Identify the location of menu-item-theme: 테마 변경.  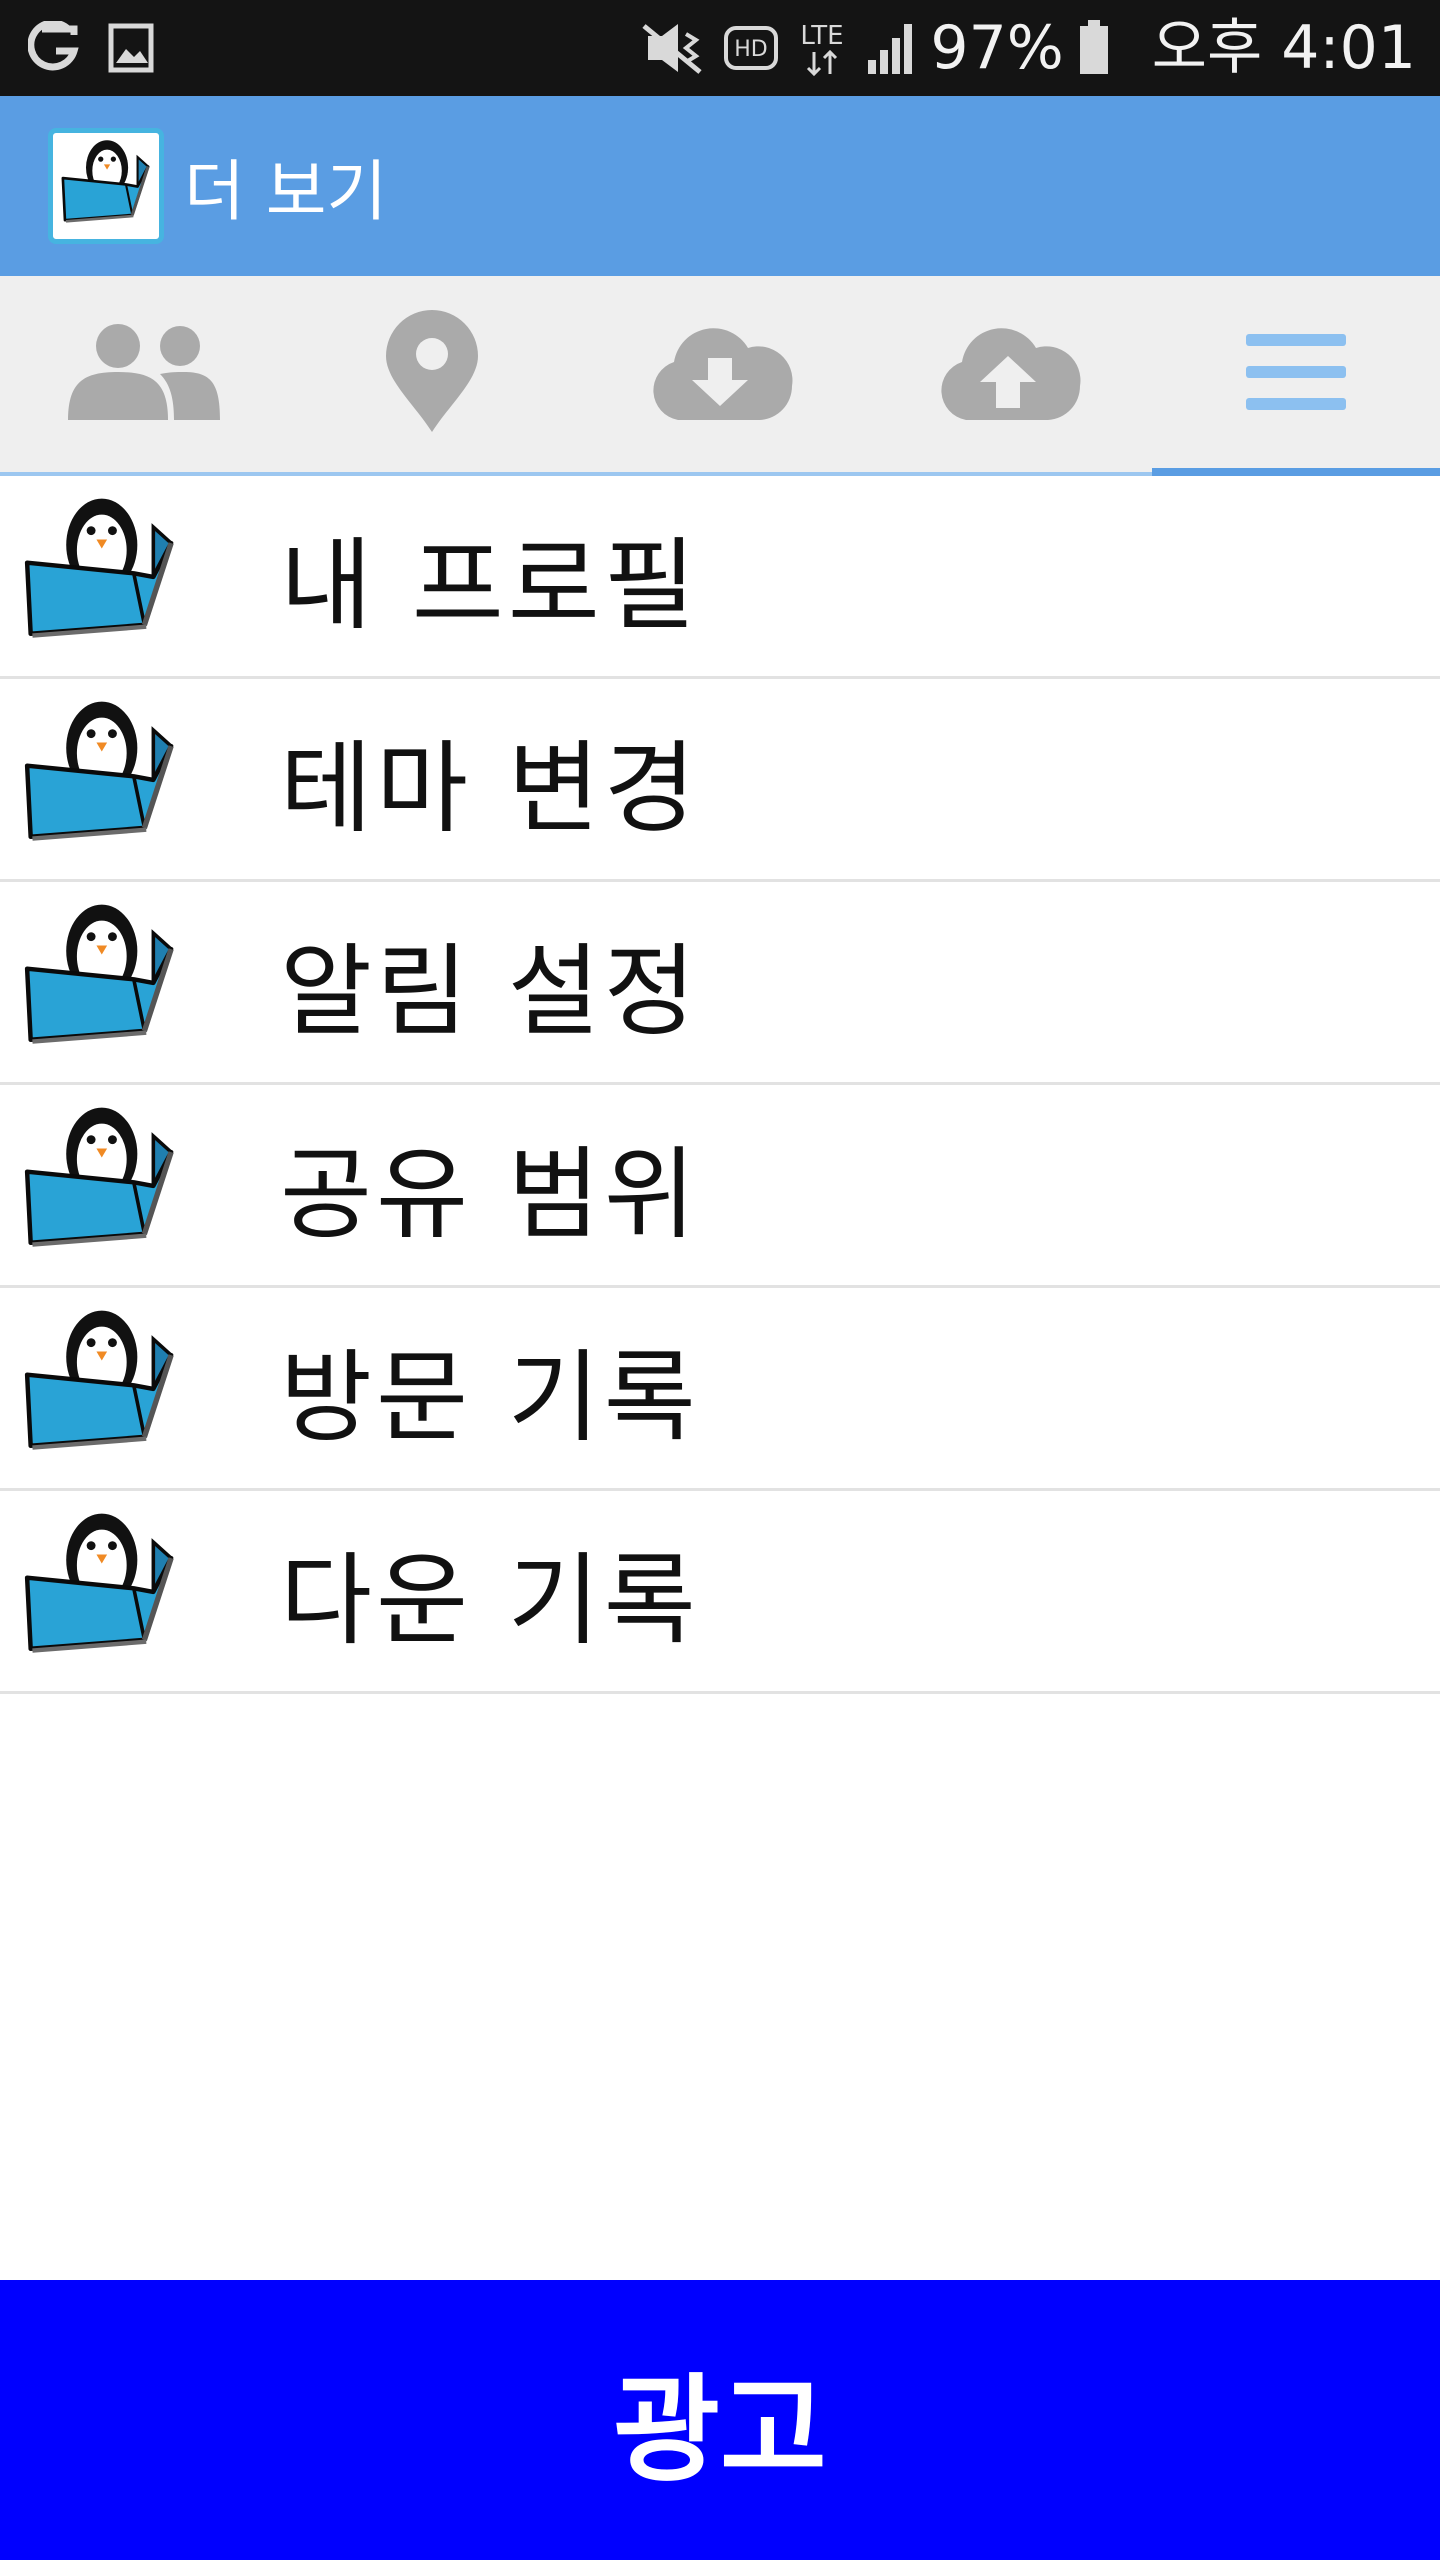
(720, 780).